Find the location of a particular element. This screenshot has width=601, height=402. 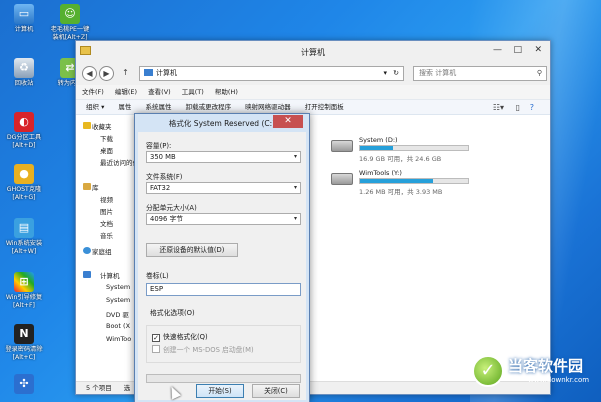

toolbar-properties: 属性 is located at coordinates (124, 107).